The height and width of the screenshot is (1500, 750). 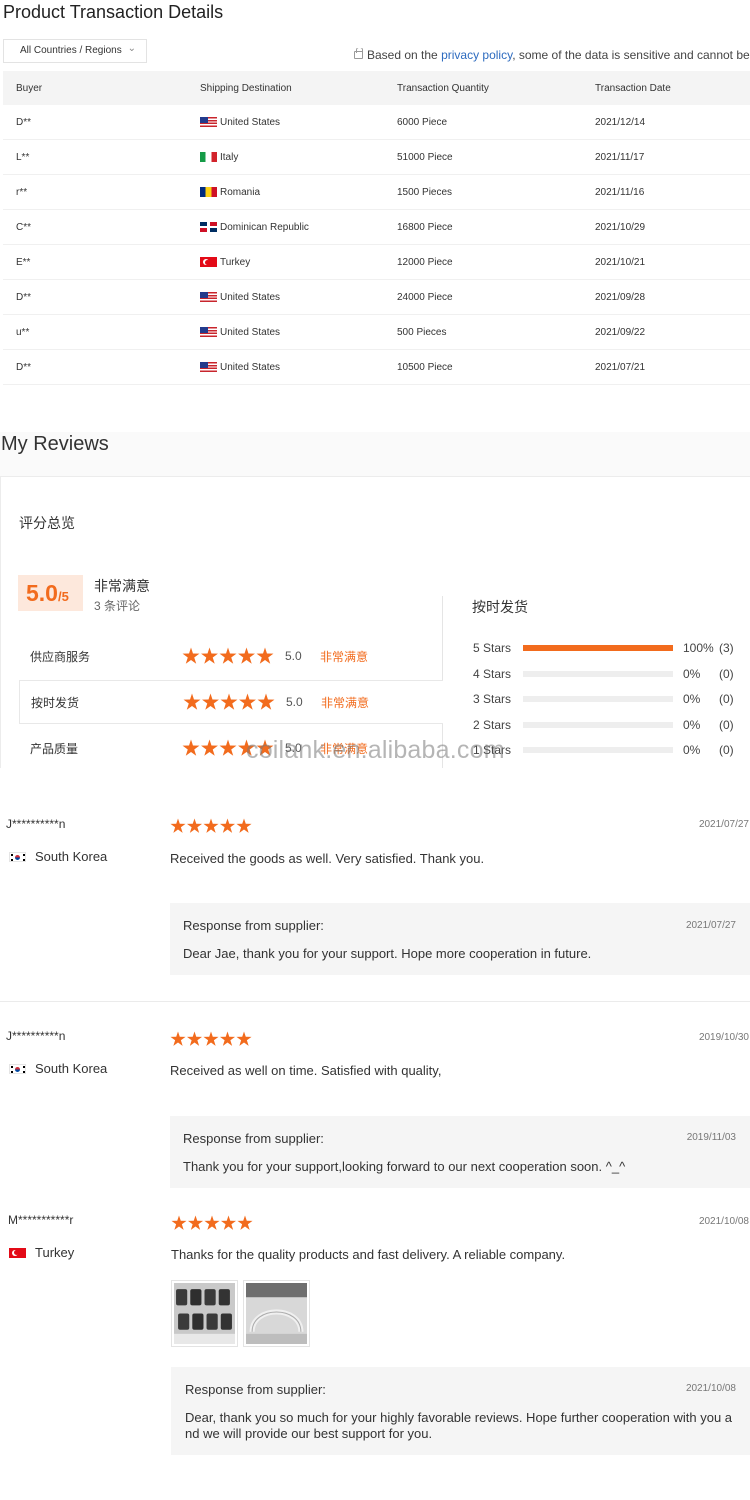 What do you see at coordinates (22, 192) in the screenshot?
I see `buyer-cell: r**` at bounding box center [22, 192].